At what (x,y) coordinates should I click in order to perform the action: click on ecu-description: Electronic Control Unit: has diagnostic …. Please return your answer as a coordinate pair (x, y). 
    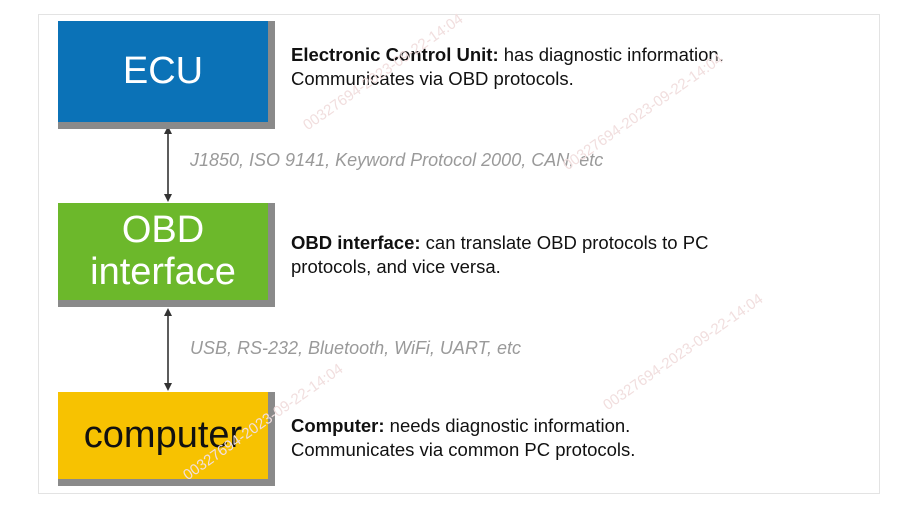
    Looking at the image, I should click on (586, 66).